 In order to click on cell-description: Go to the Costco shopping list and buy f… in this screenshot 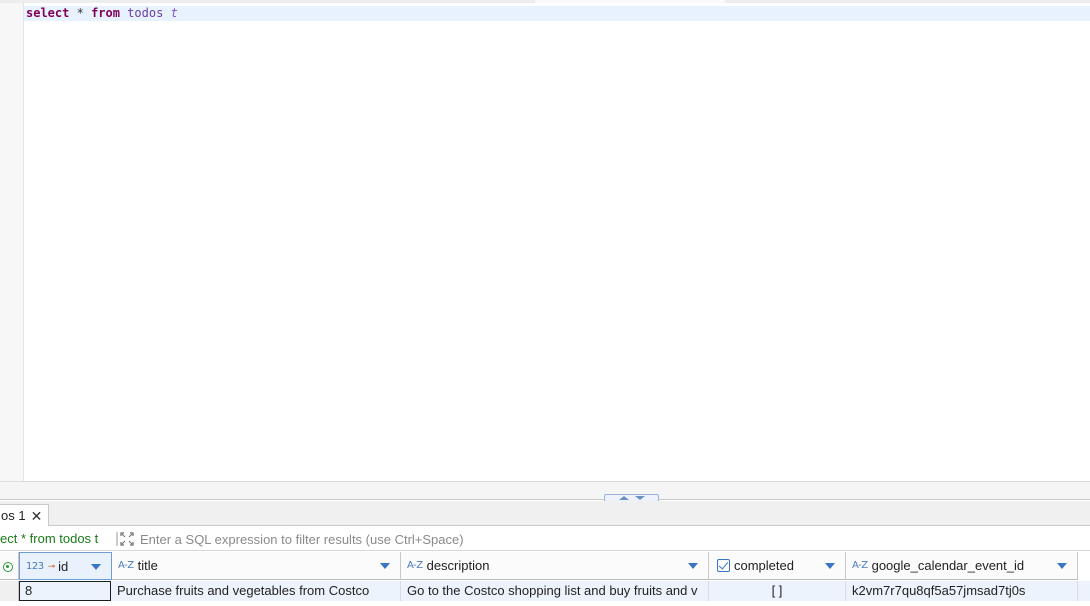, I will do `click(555, 591)`.